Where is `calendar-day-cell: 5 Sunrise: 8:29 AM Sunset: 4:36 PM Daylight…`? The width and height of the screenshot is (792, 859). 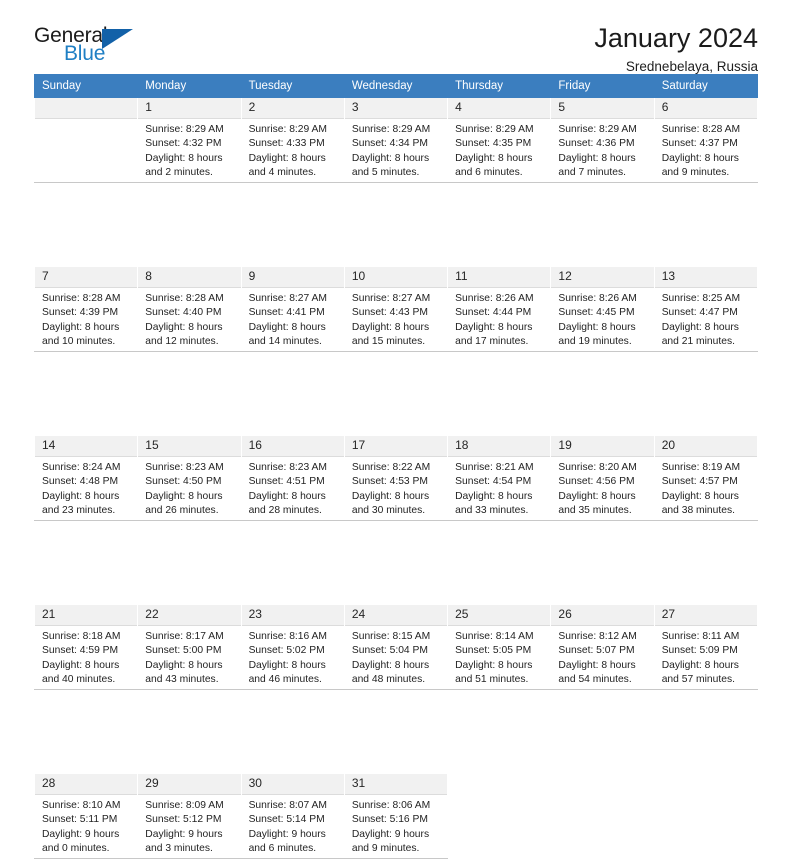
calendar-day-cell: 5 Sunrise: 8:29 AM Sunset: 4:36 PM Daylight… is located at coordinates (602, 140).